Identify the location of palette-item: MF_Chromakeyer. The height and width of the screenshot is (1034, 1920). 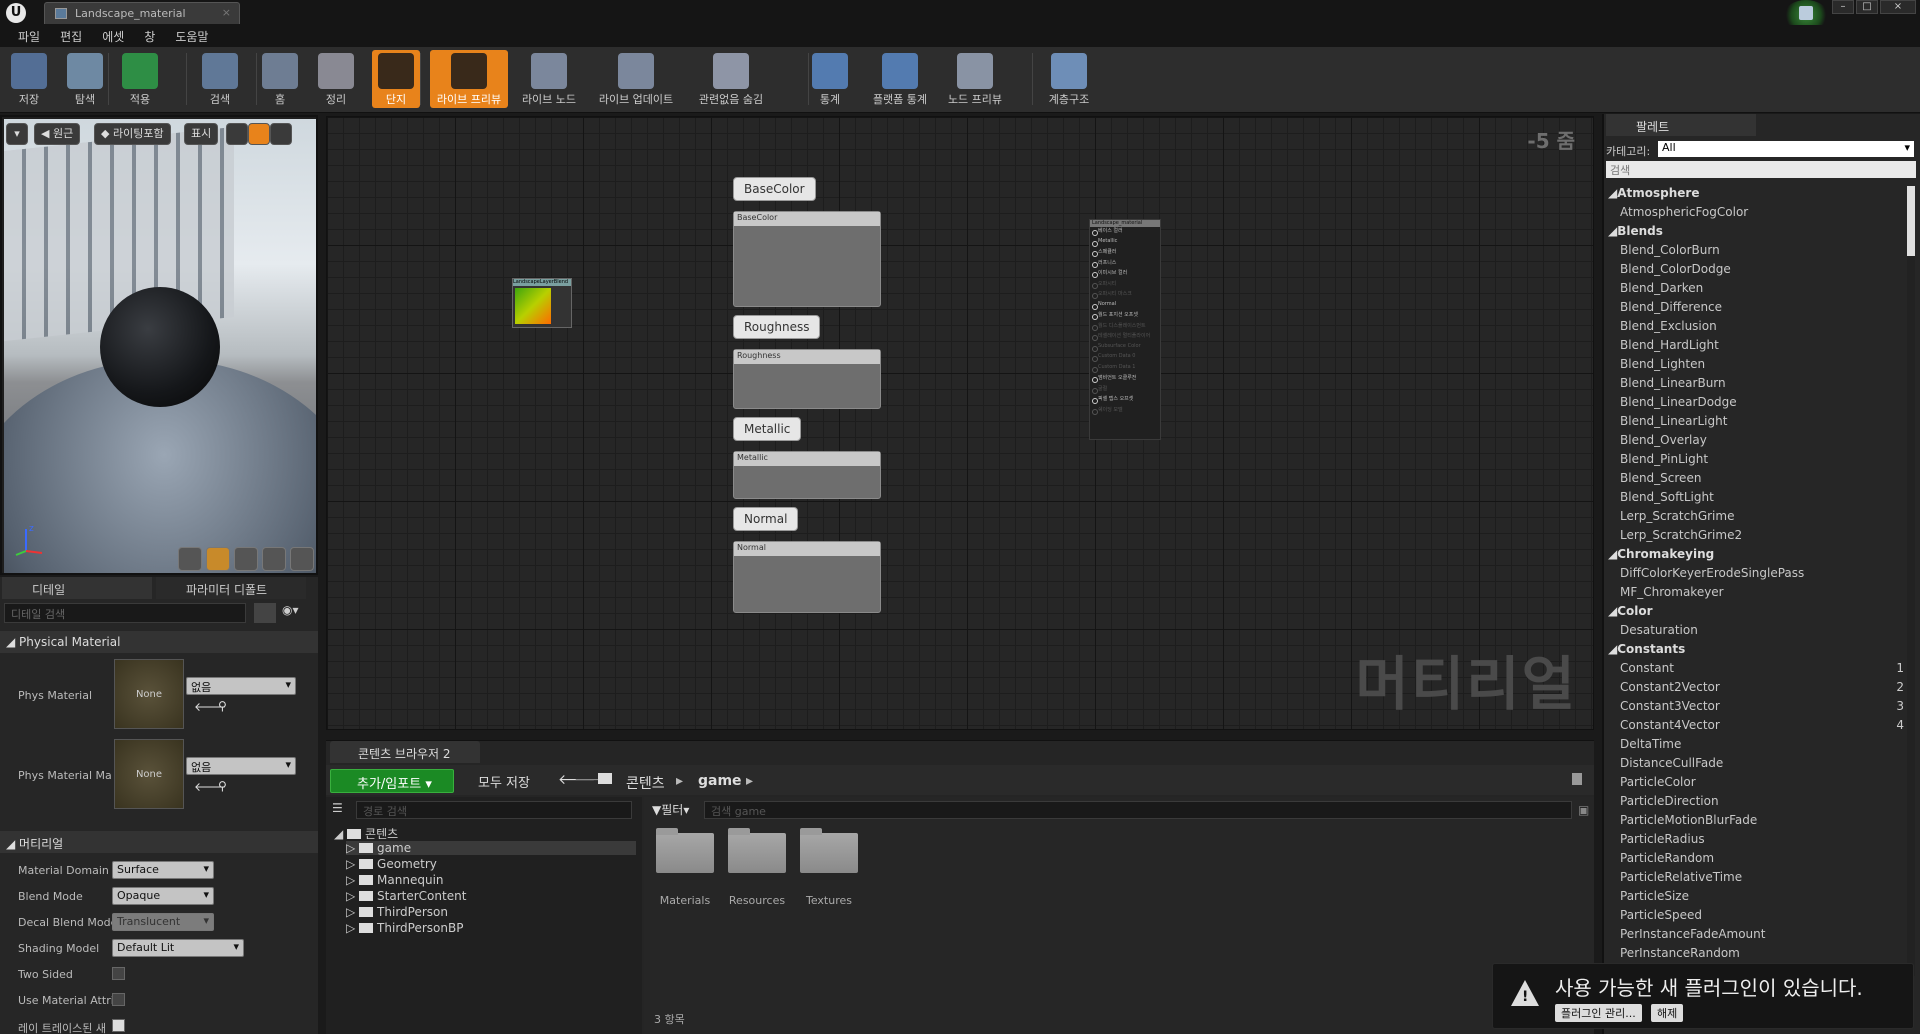
(1754, 594).